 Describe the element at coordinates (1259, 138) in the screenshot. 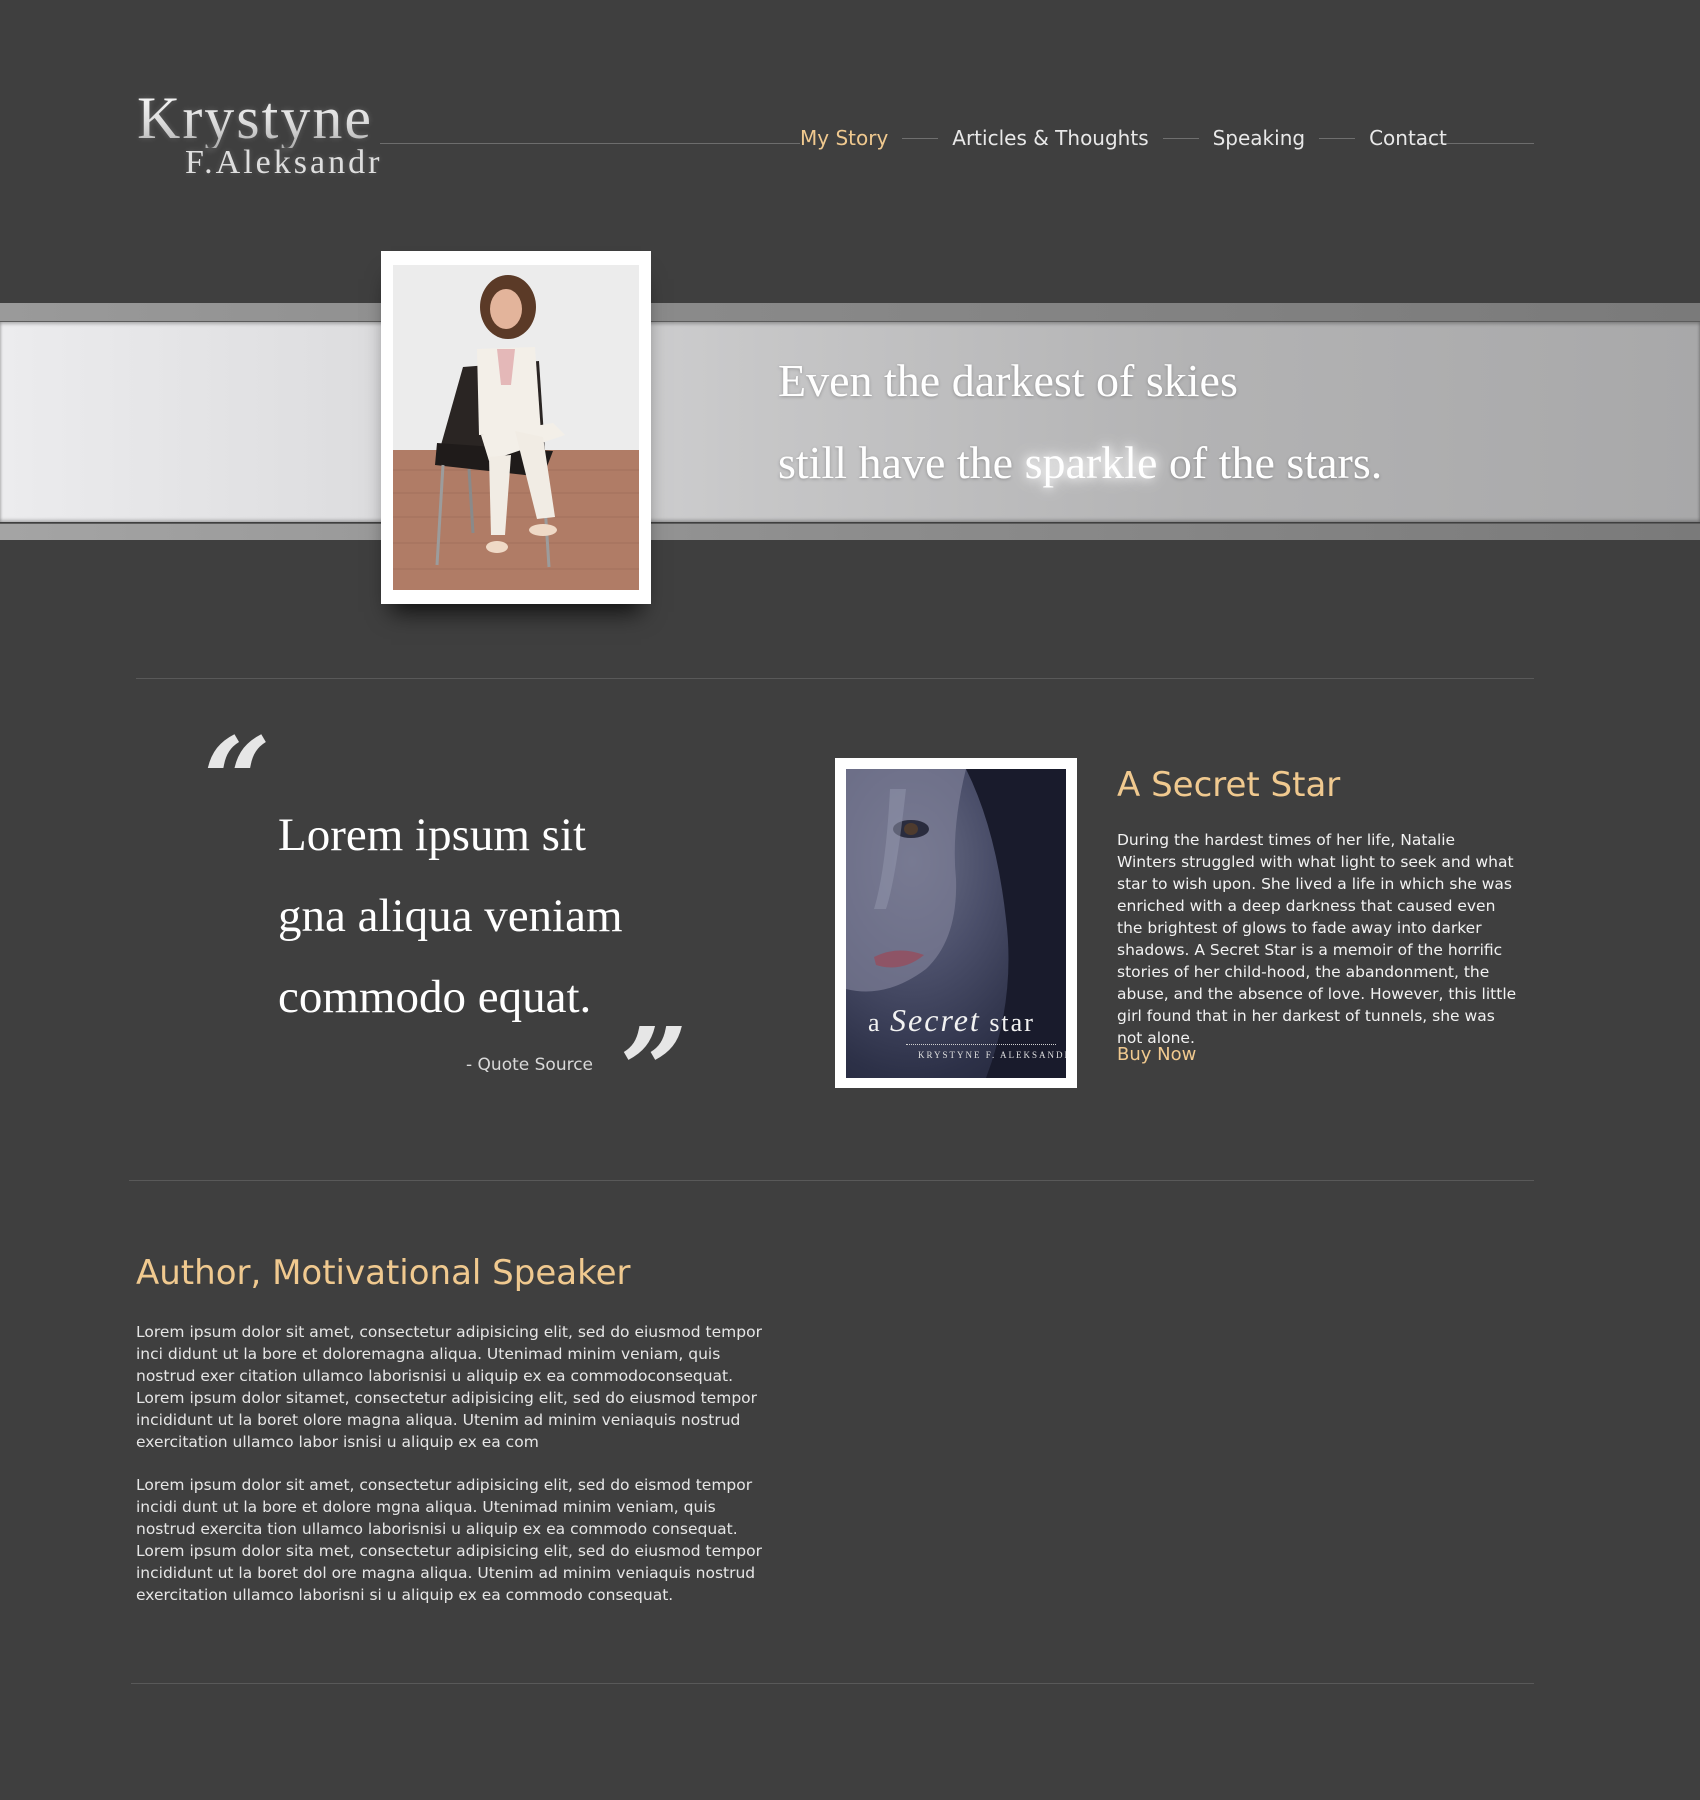

I see `nav-item-speaking: Speaking` at that location.